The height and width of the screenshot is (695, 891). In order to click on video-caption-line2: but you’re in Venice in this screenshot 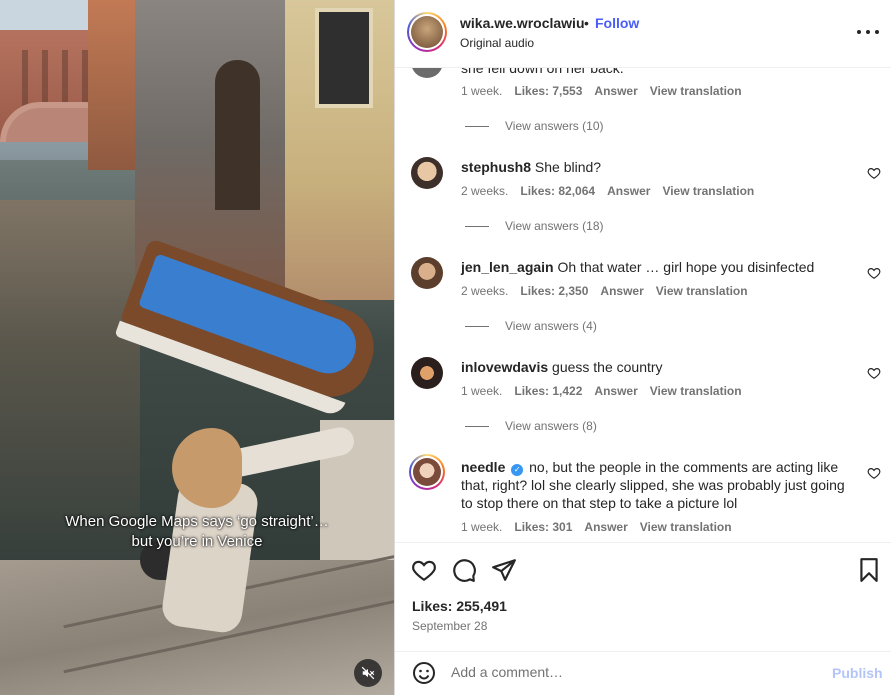, I will do `click(197, 541)`.